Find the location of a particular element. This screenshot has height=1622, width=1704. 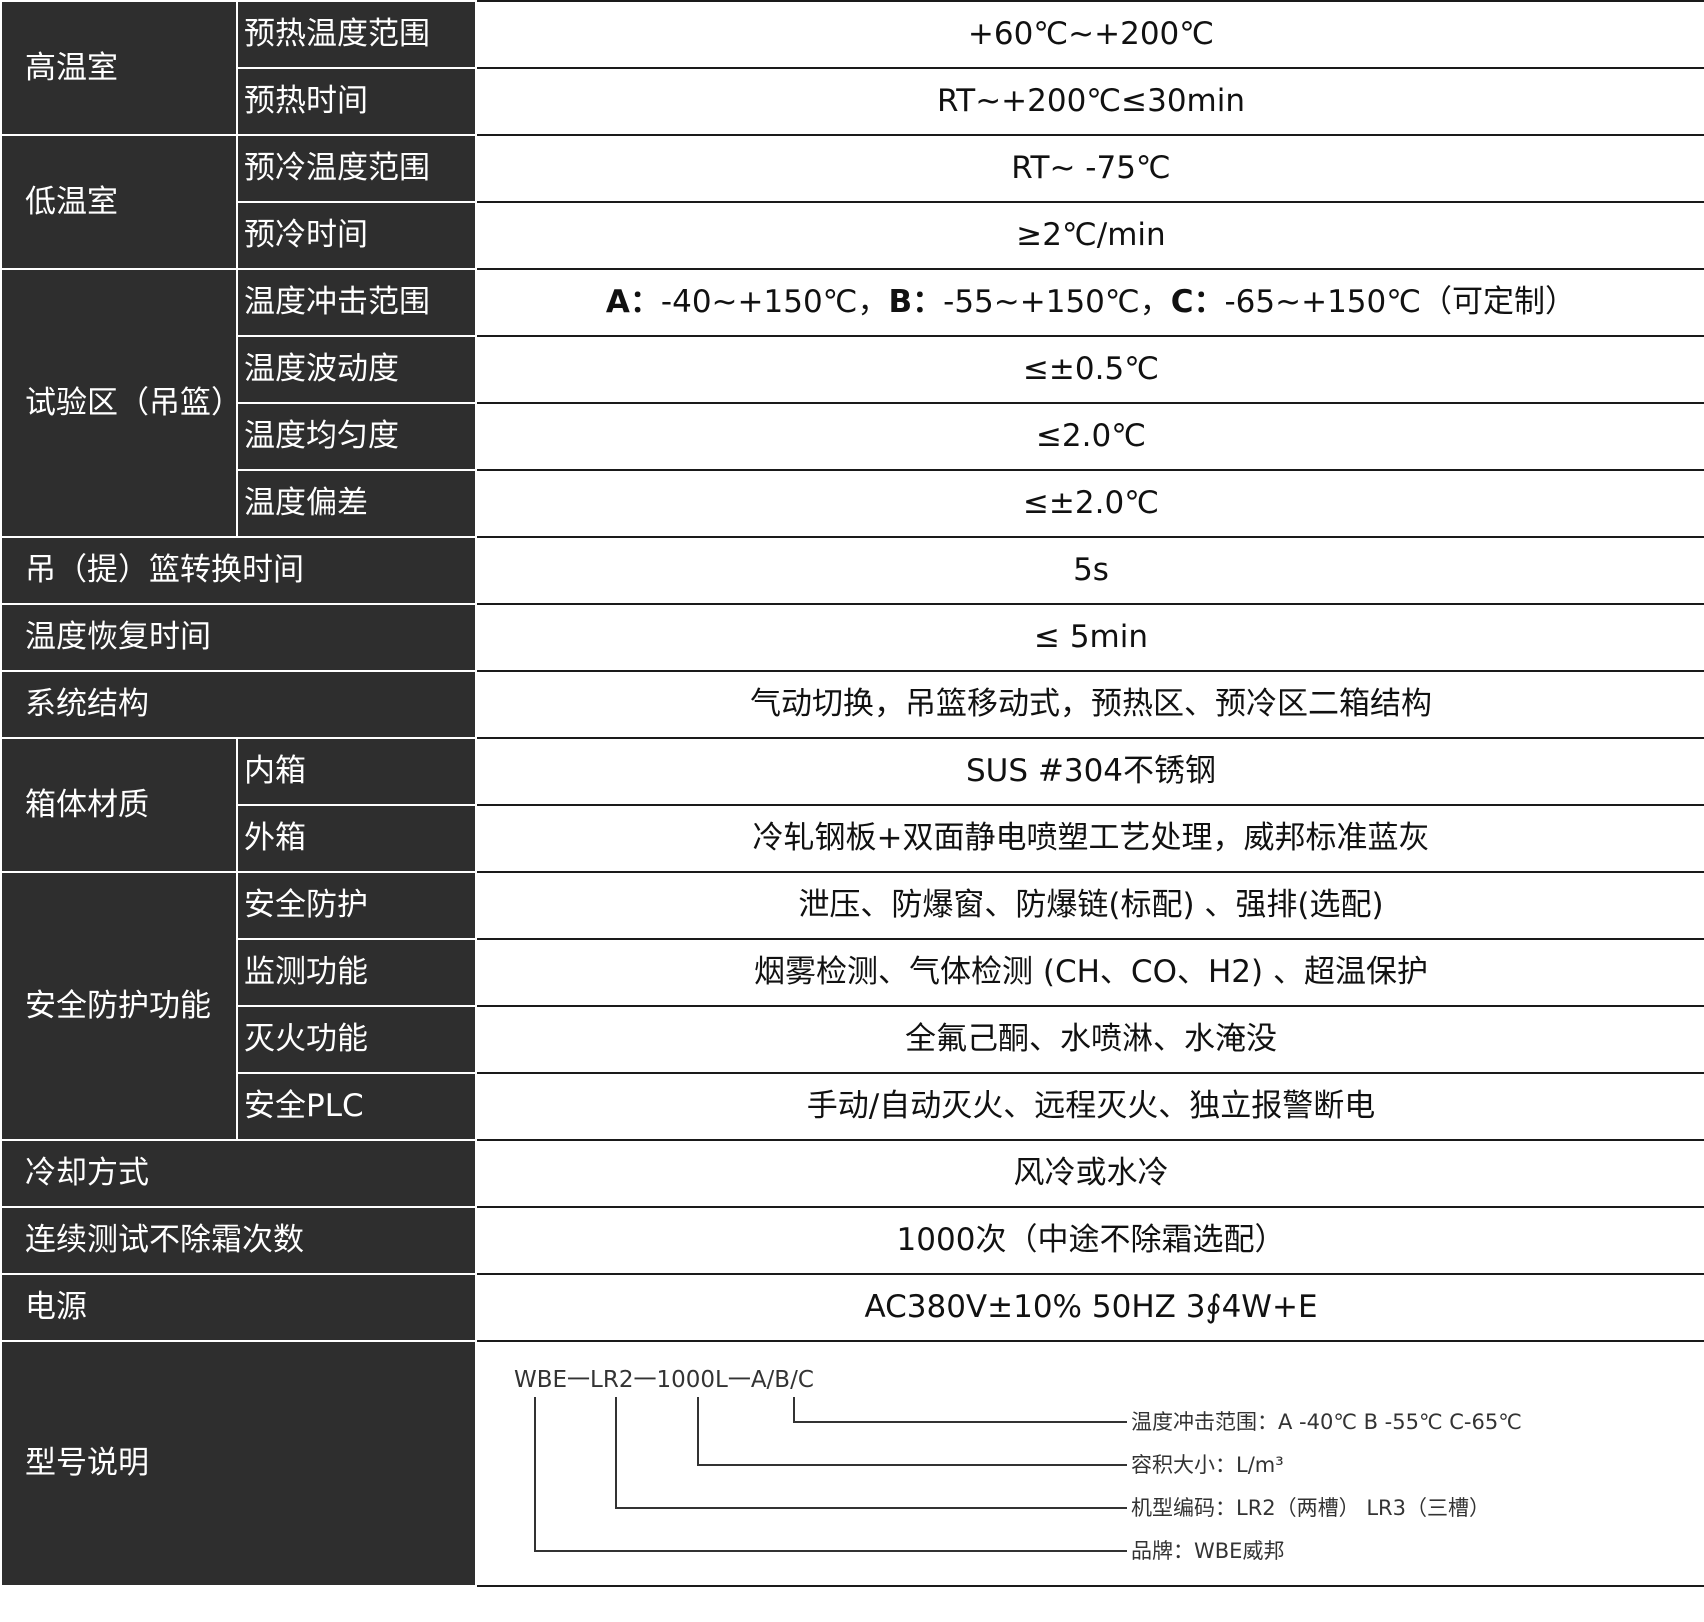

table-row: 吊（提）篮转换时间 5s is located at coordinates (852, 570).